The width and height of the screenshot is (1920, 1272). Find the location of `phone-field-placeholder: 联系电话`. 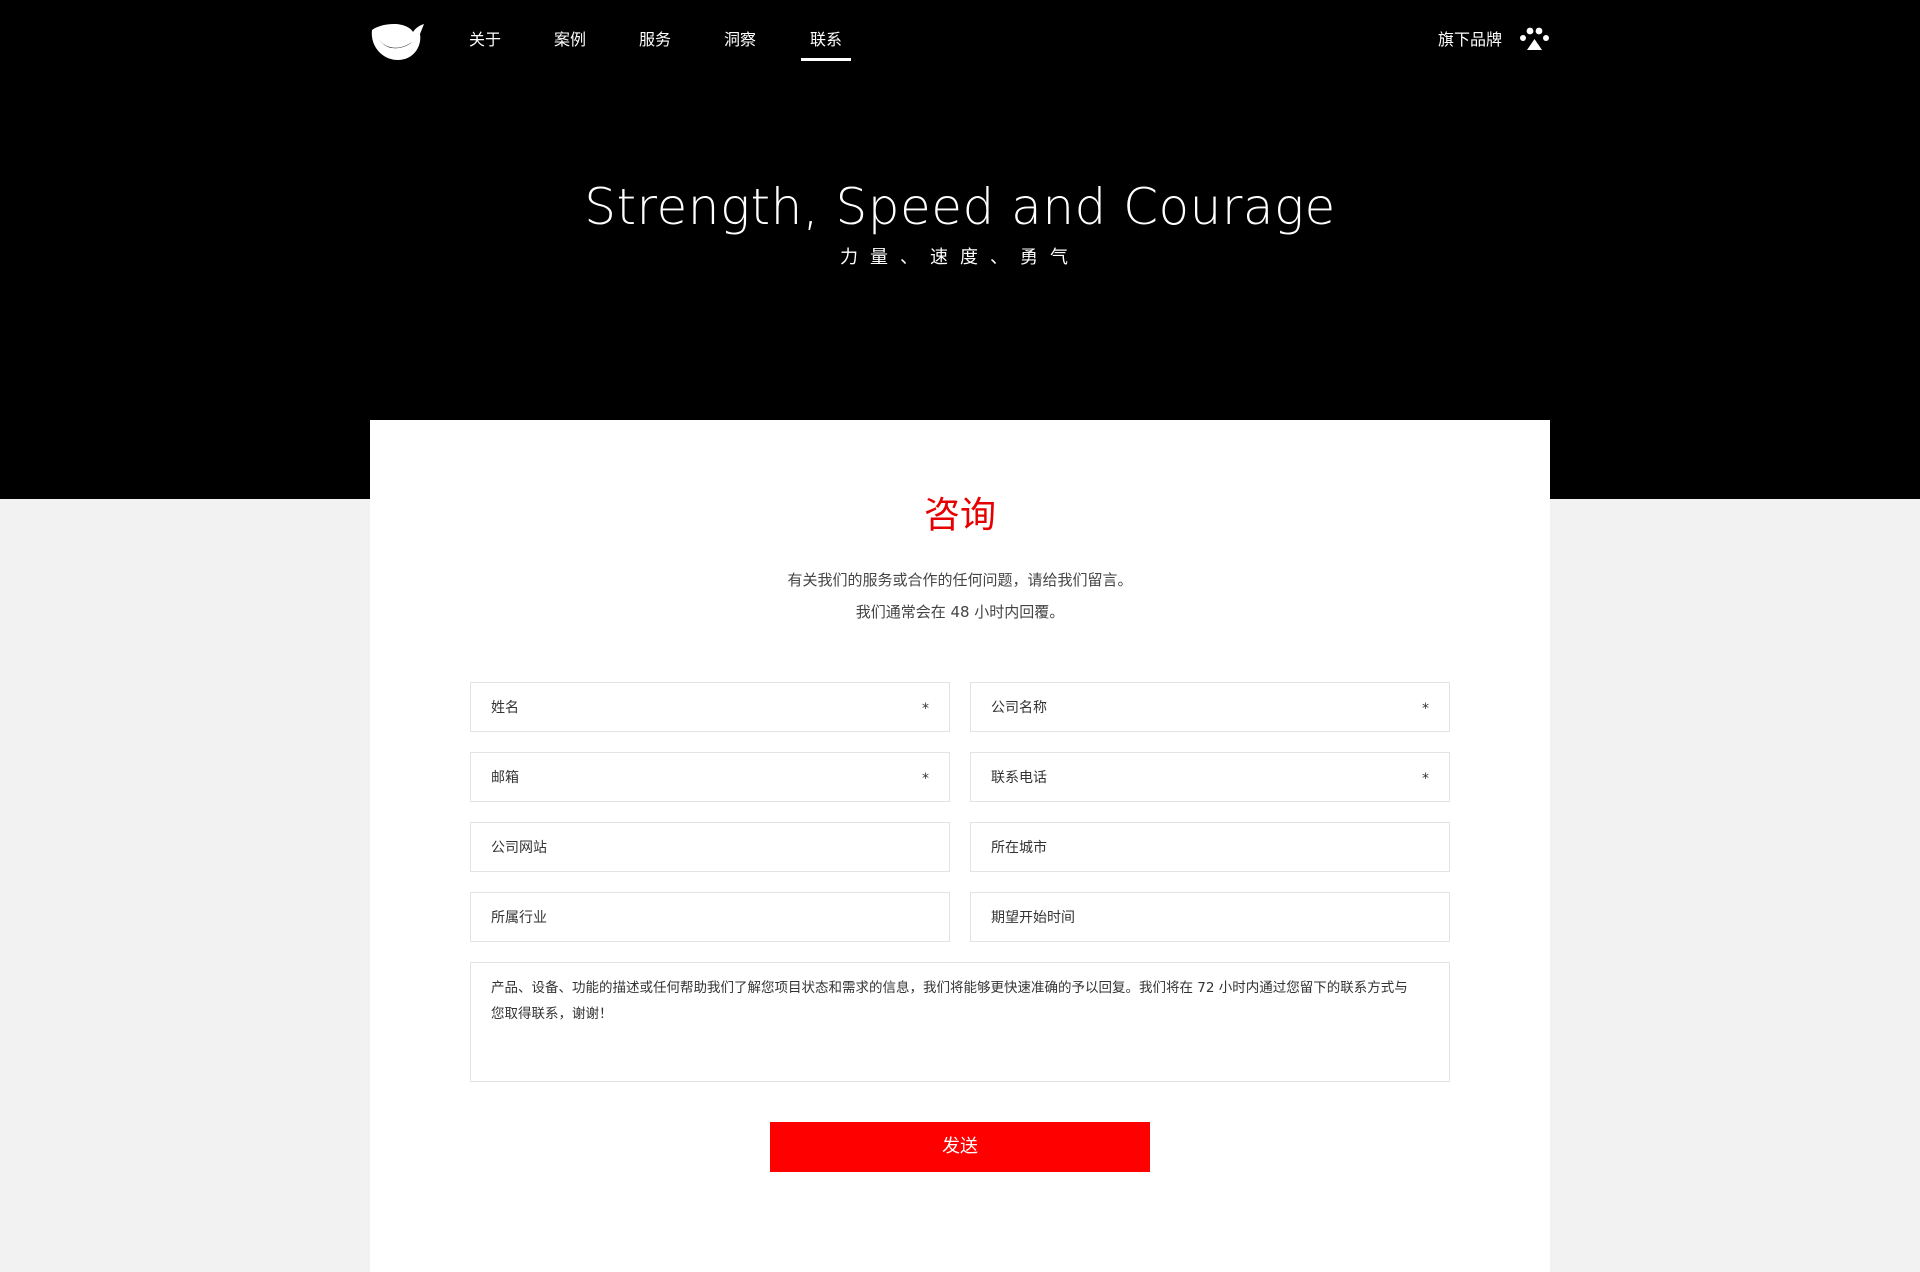

phone-field-placeholder: 联系电话 is located at coordinates (1019, 778).